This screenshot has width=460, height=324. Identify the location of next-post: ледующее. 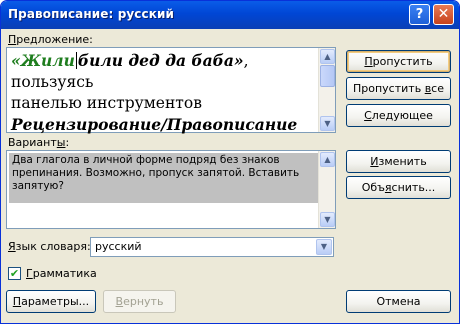
(402, 115).